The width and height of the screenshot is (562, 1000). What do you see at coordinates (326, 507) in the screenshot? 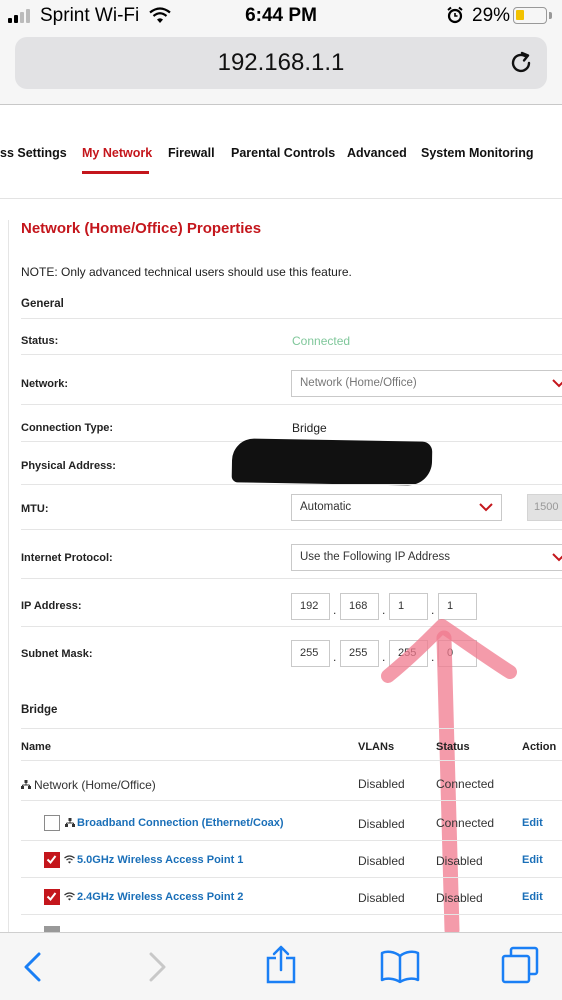
I see `mtu-select-value: Automatic` at bounding box center [326, 507].